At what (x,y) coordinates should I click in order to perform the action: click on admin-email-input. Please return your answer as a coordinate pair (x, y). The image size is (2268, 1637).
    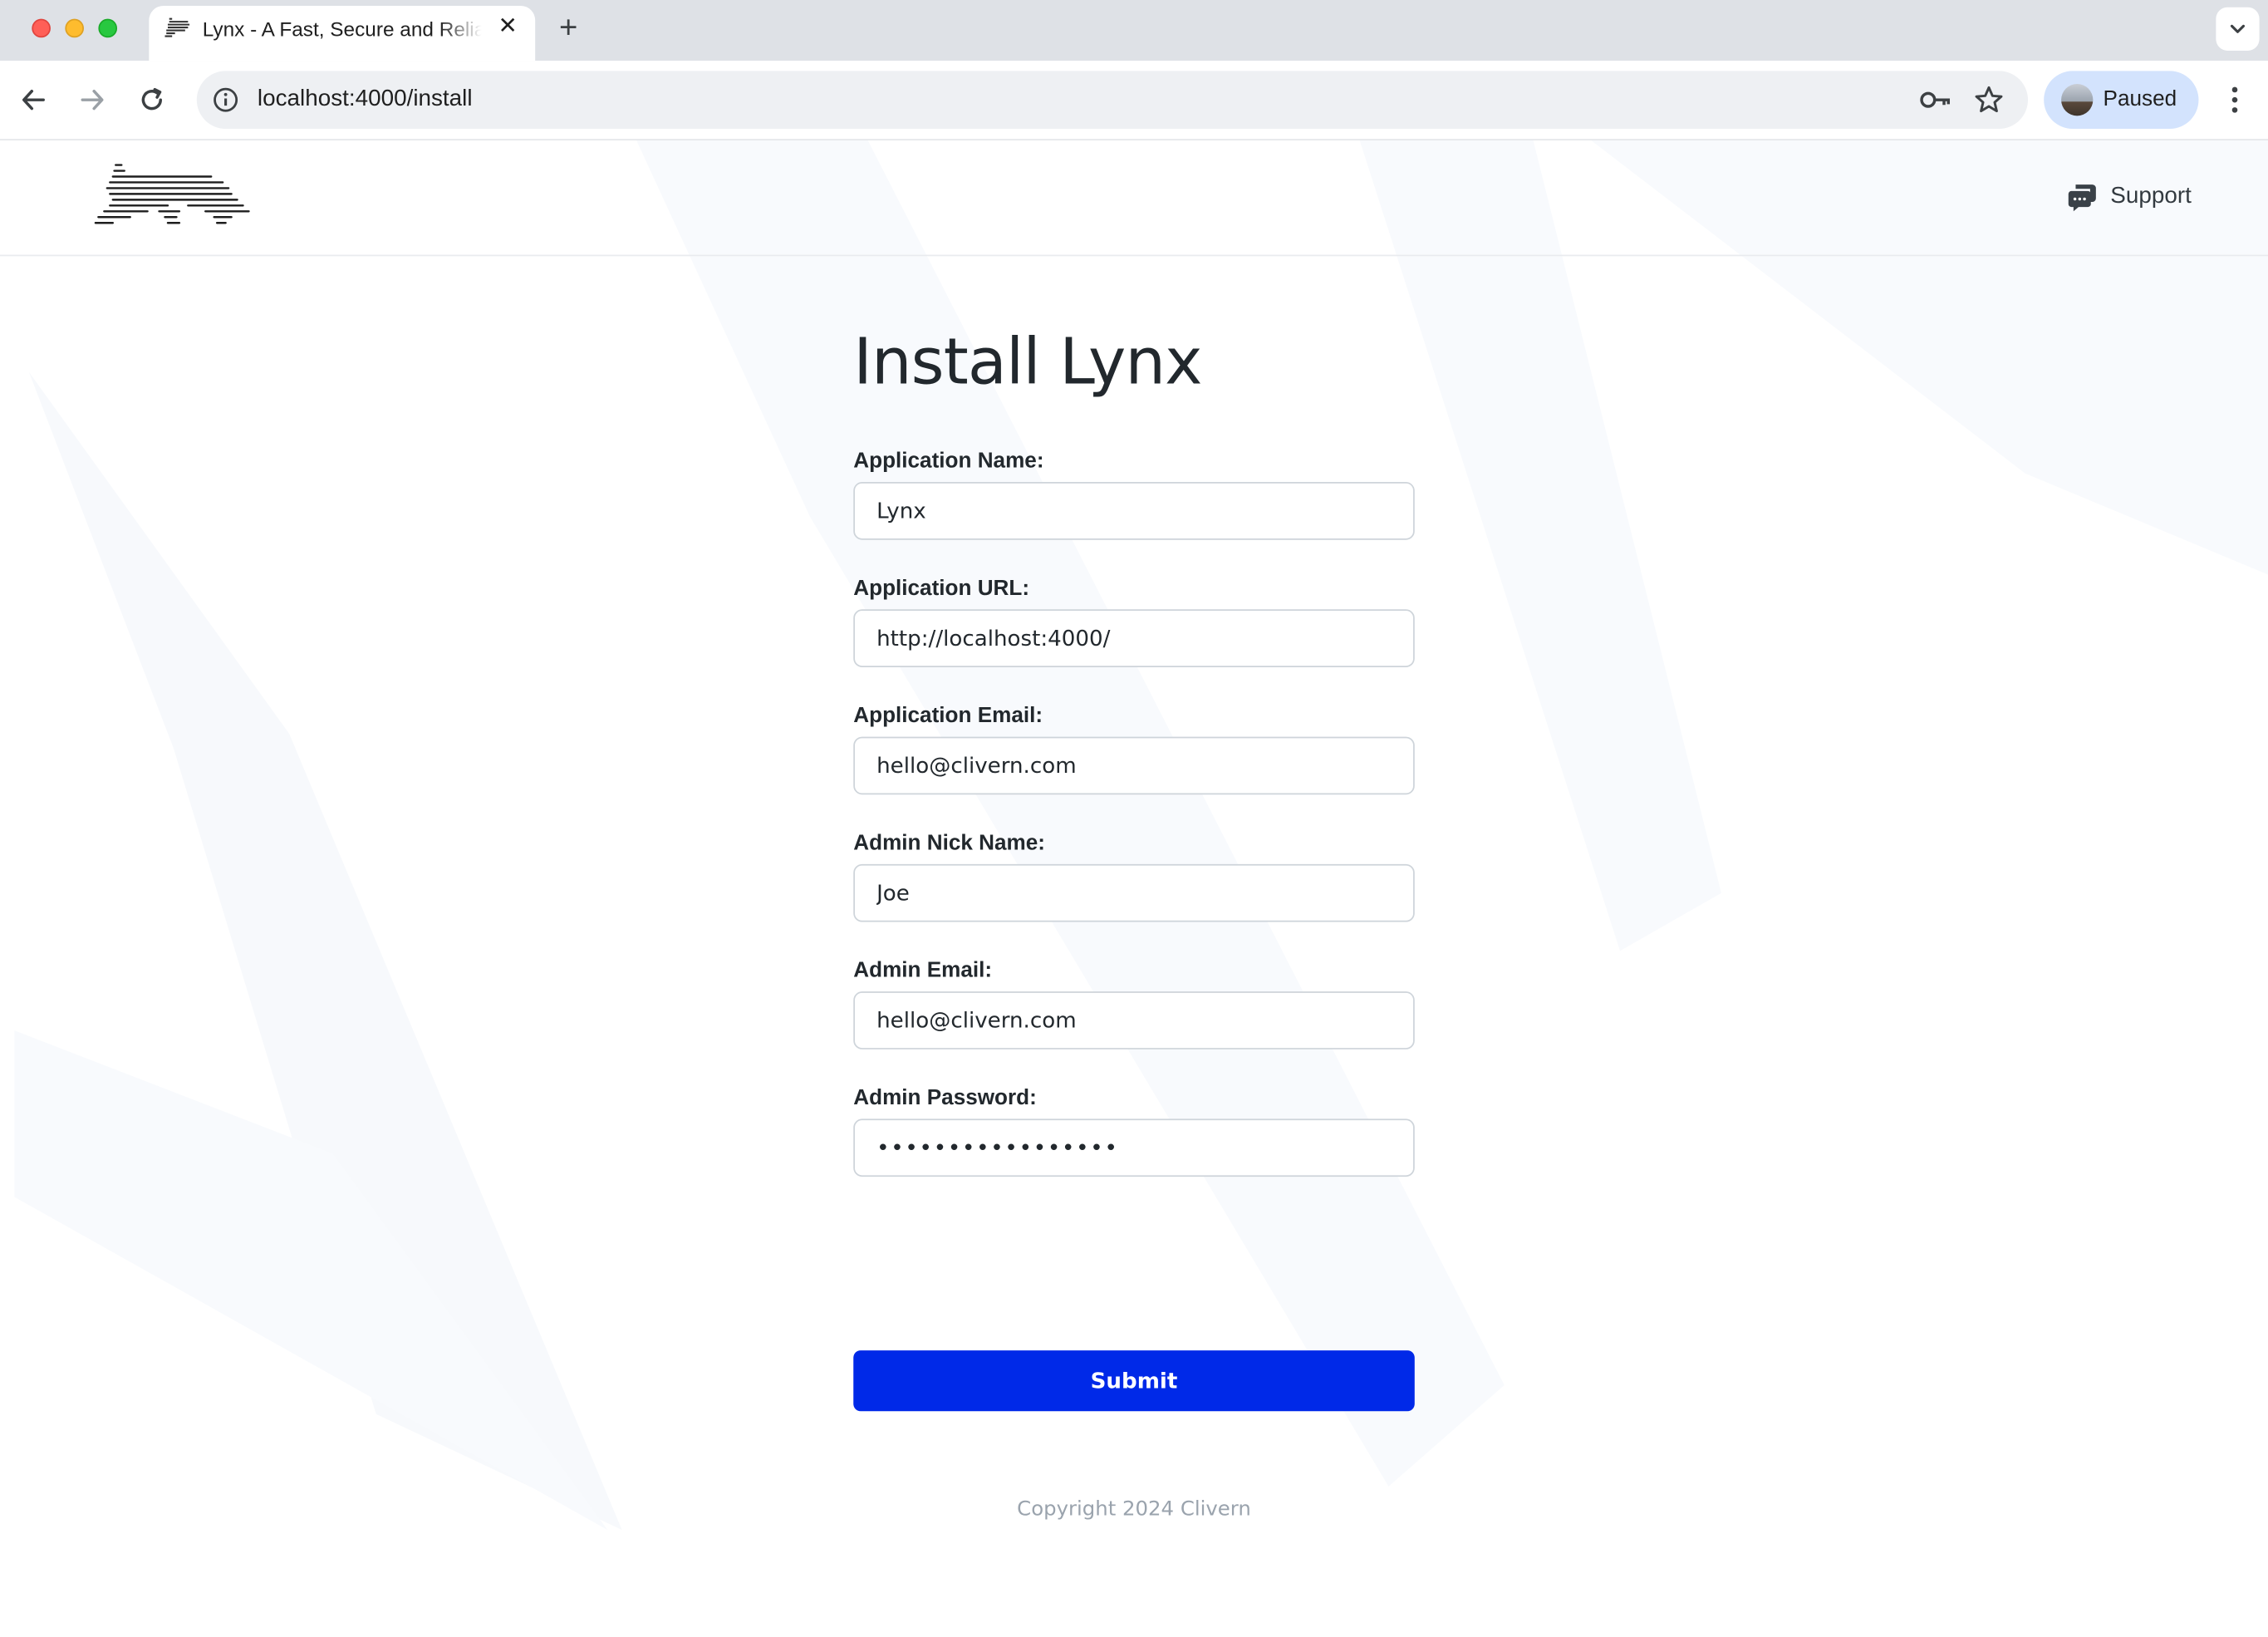
    Looking at the image, I should click on (1134, 1020).